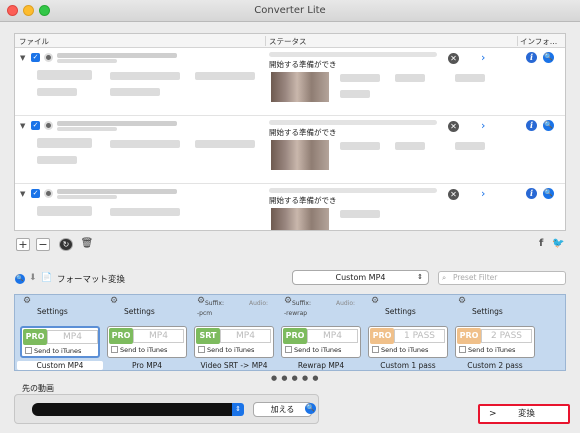  What do you see at coordinates (147, 365) in the screenshot?
I see `preset-name: Pro MP4` at bounding box center [147, 365].